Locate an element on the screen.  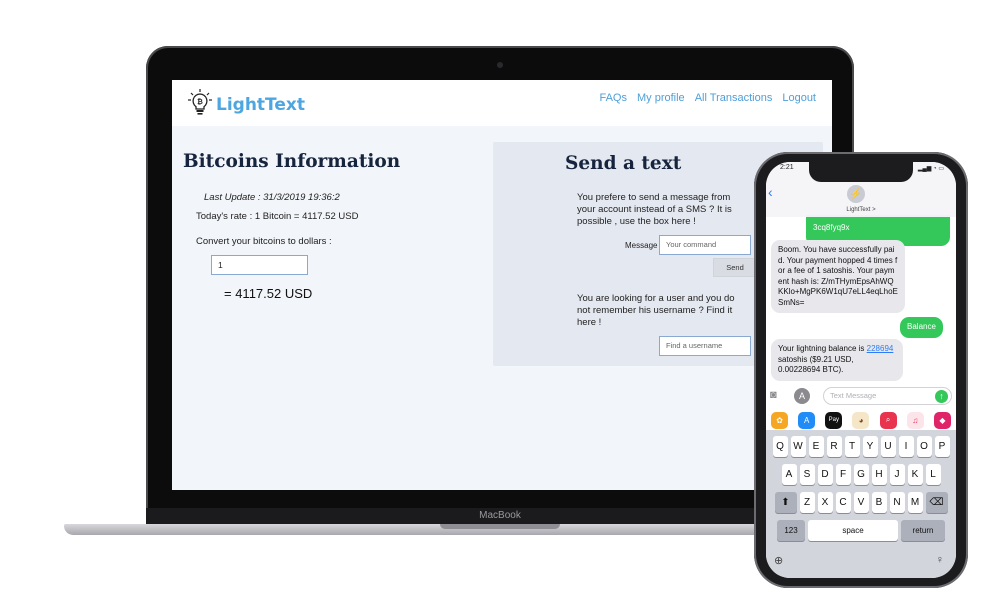
btc-amount-input: 1 is located at coordinates (259, 265).